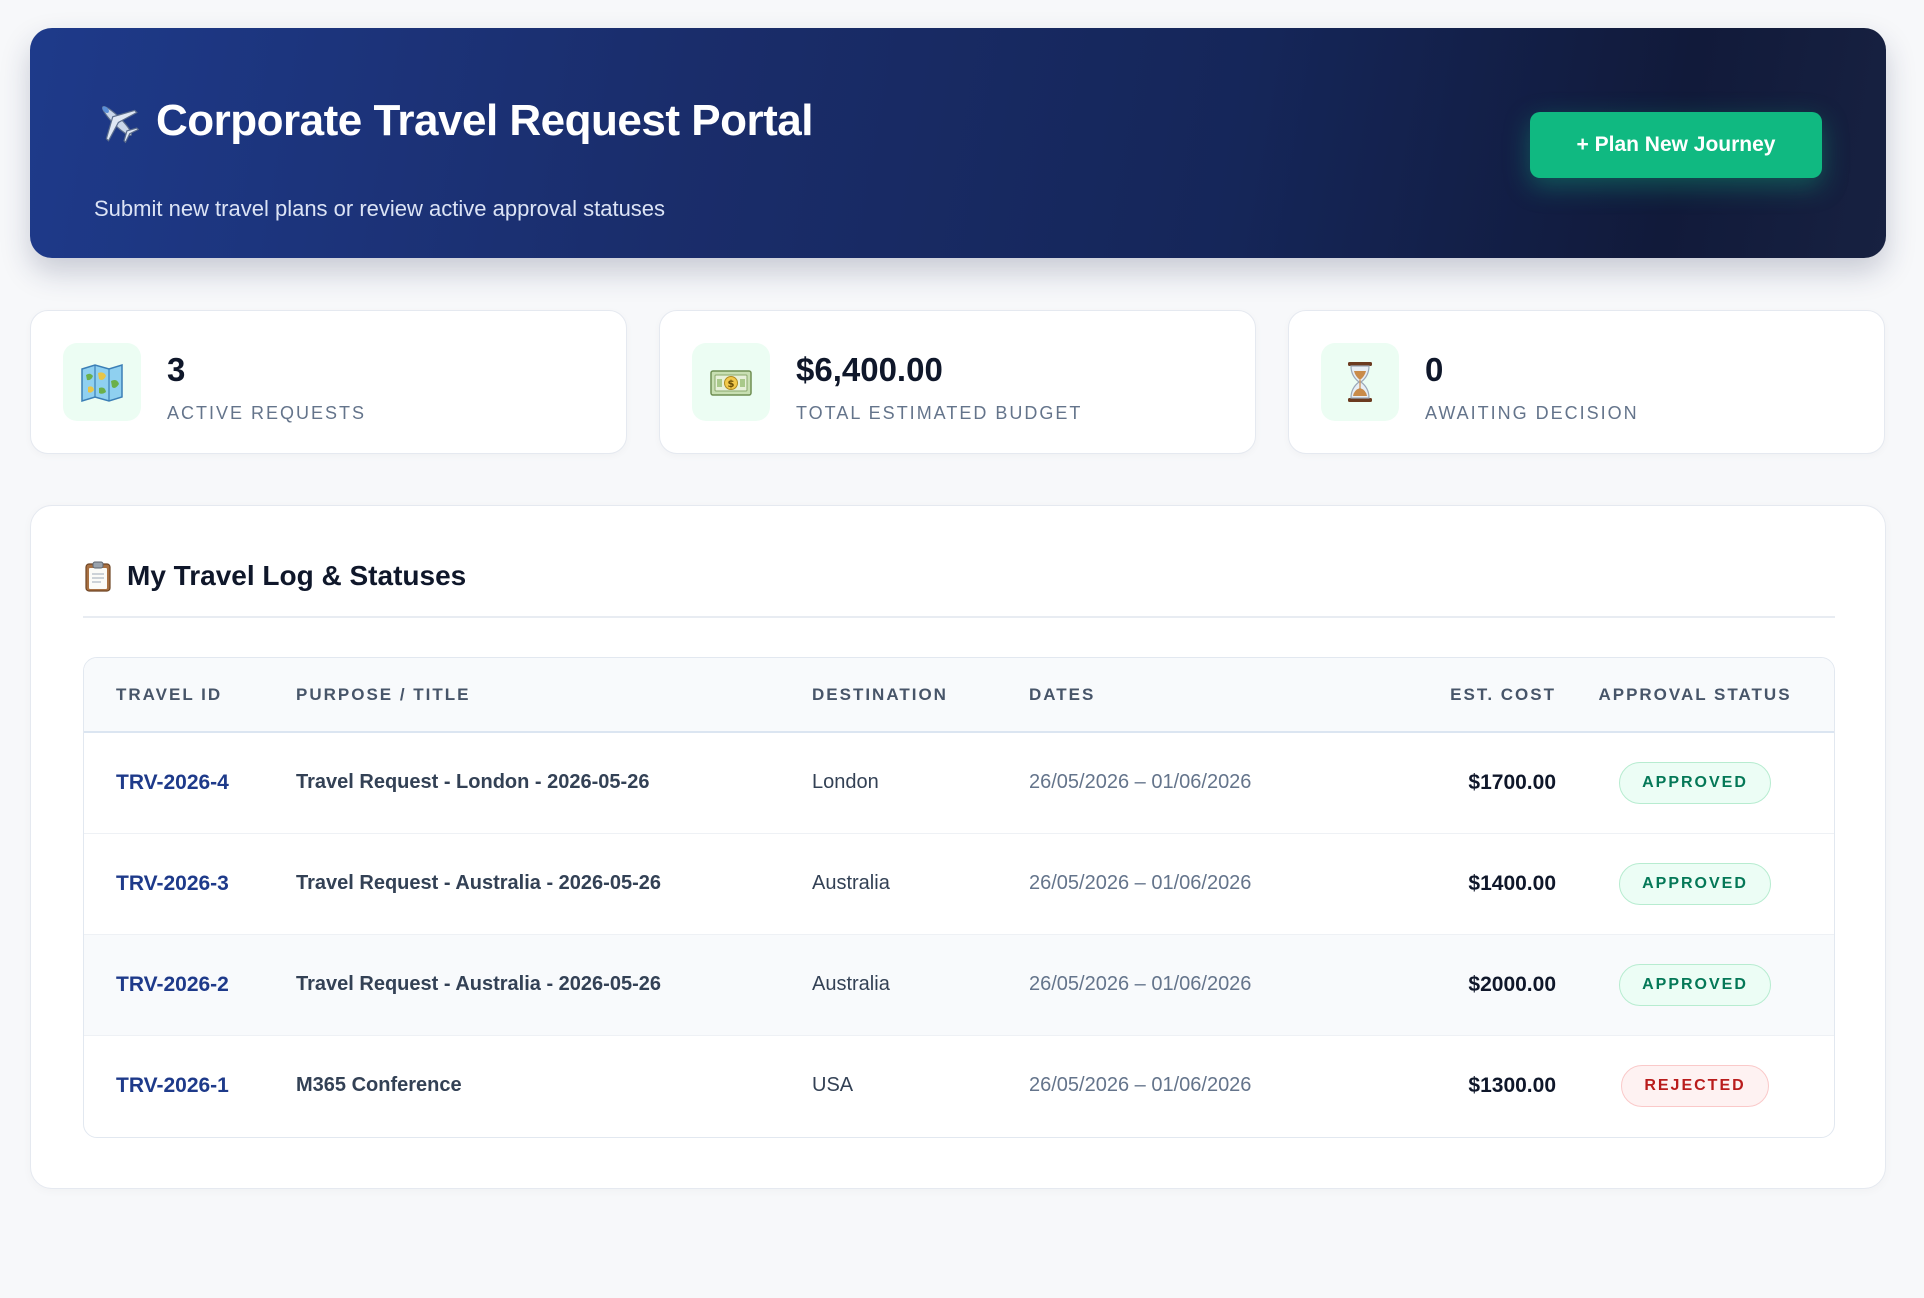  What do you see at coordinates (1695, 1085) in the screenshot?
I see `status-badge: Rejected` at bounding box center [1695, 1085].